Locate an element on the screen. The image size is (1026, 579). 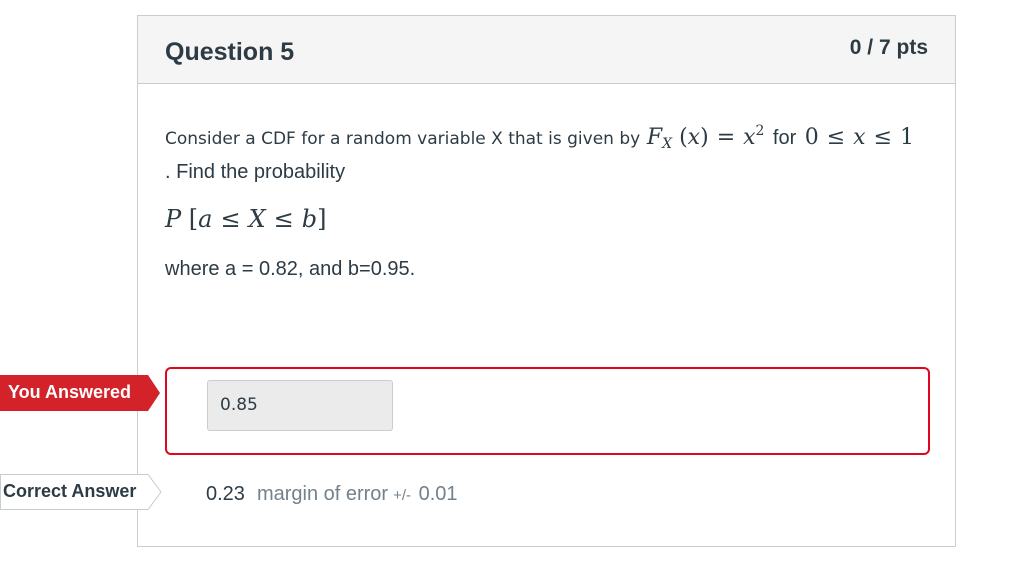
margin-plus-minus: +/- is located at coordinates (402, 495).